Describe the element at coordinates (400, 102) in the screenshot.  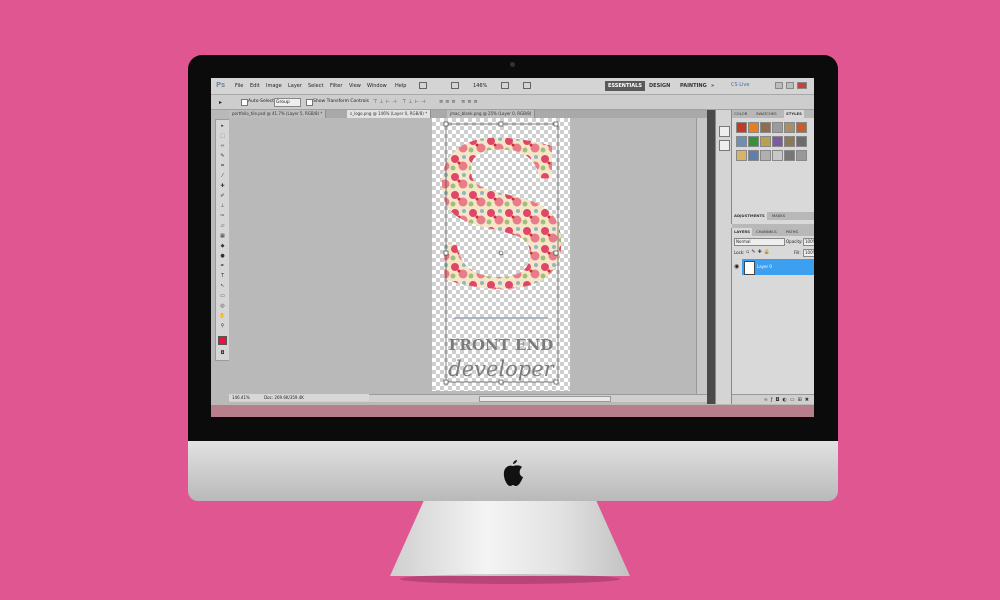
I see `align-icons: ⊤⊥⊢⊣ ⊤⊥⊢⊣` at that location.